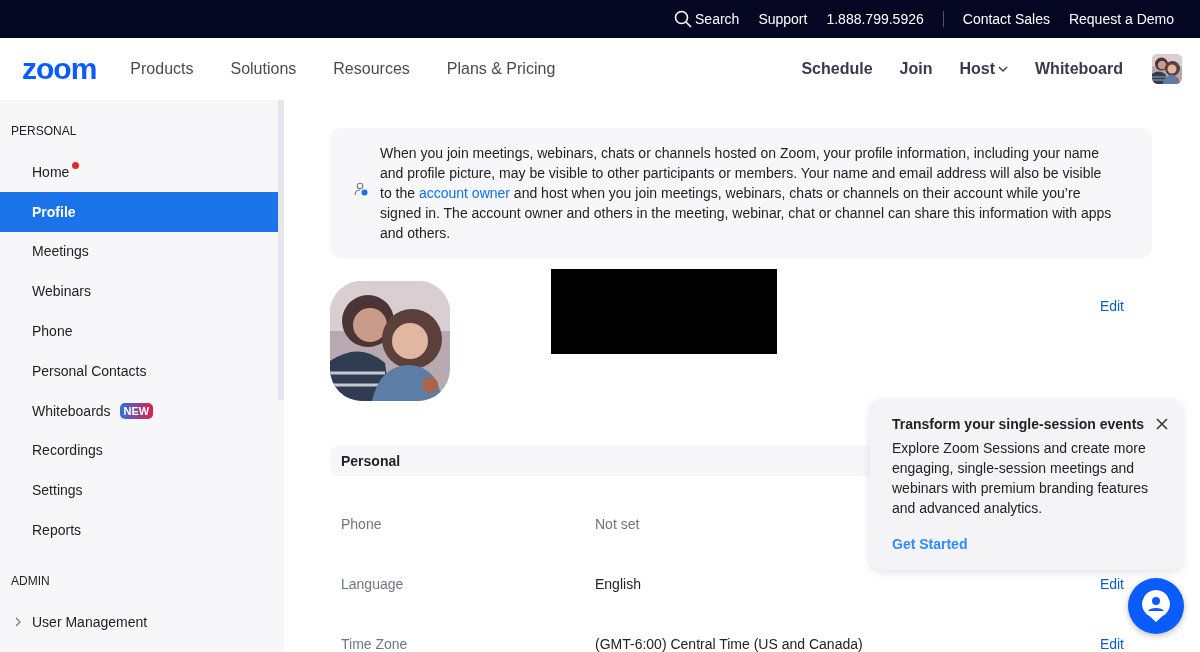  I want to click on notice-text: When you join meetings, webinars, chats or channels hosted on Zoom, your profile information, including your name and profile picture, may be visible to other participants or members. Your name and email address will also be visible to the account owner and host when you join meetings, webinars, chats or channels on their account while you’re signed in. The account owner and others in the meeting, webinar, chat or channel can share this information with apps and others., so click(746, 193).